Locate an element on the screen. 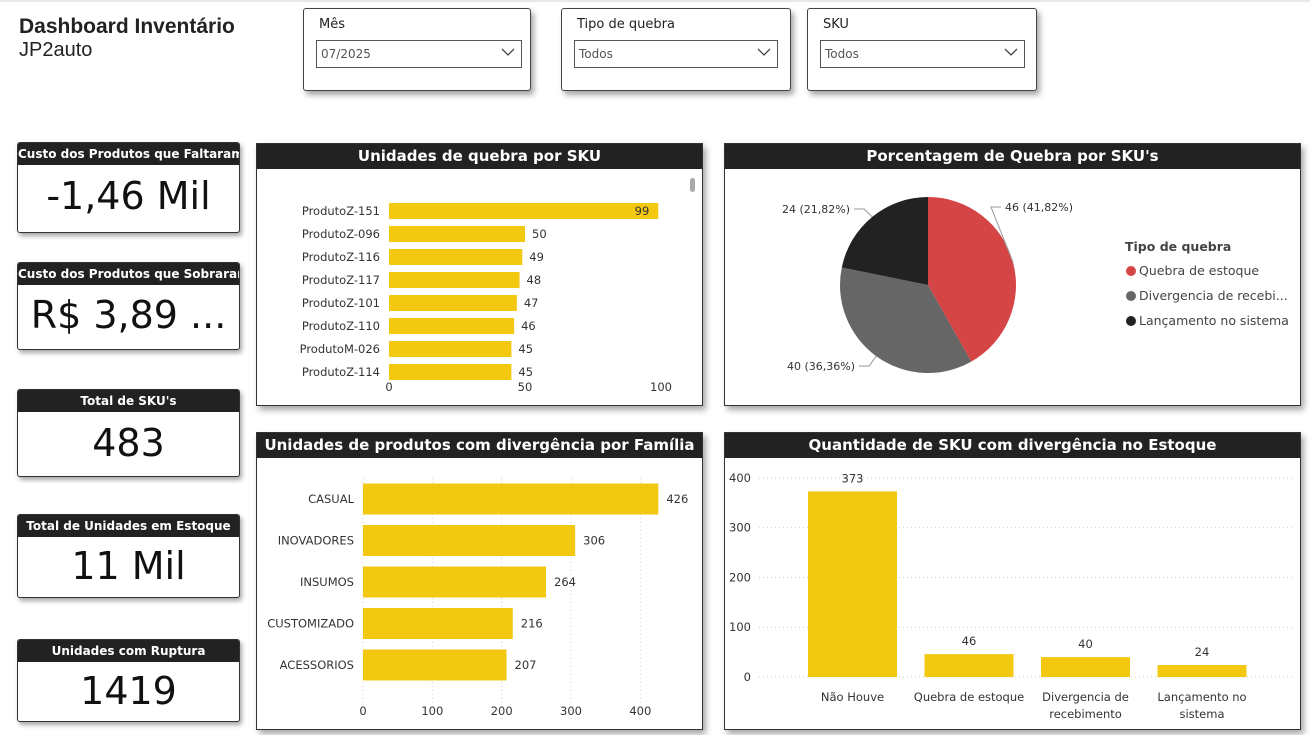 This screenshot has width=1310, height=735. break-type-dropdown: Todos is located at coordinates (676, 54).